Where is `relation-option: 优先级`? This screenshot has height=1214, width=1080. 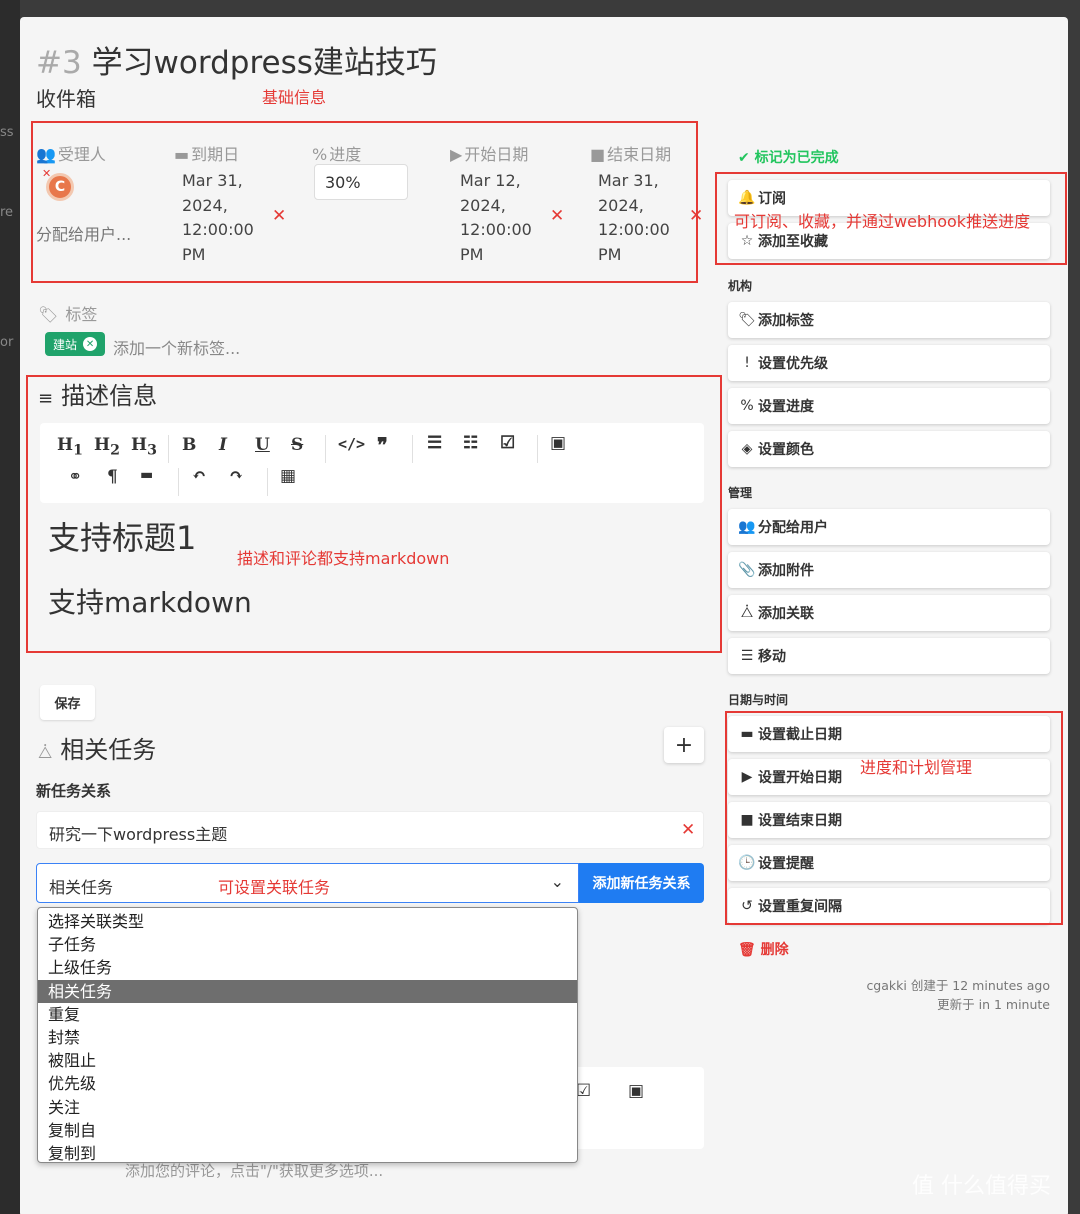
relation-option: 优先级 is located at coordinates (307, 1083).